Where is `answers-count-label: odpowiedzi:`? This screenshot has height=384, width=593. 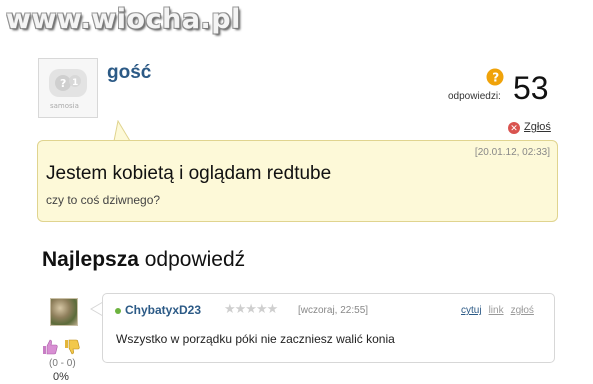 answers-count-label: odpowiedzi: is located at coordinates (474, 96).